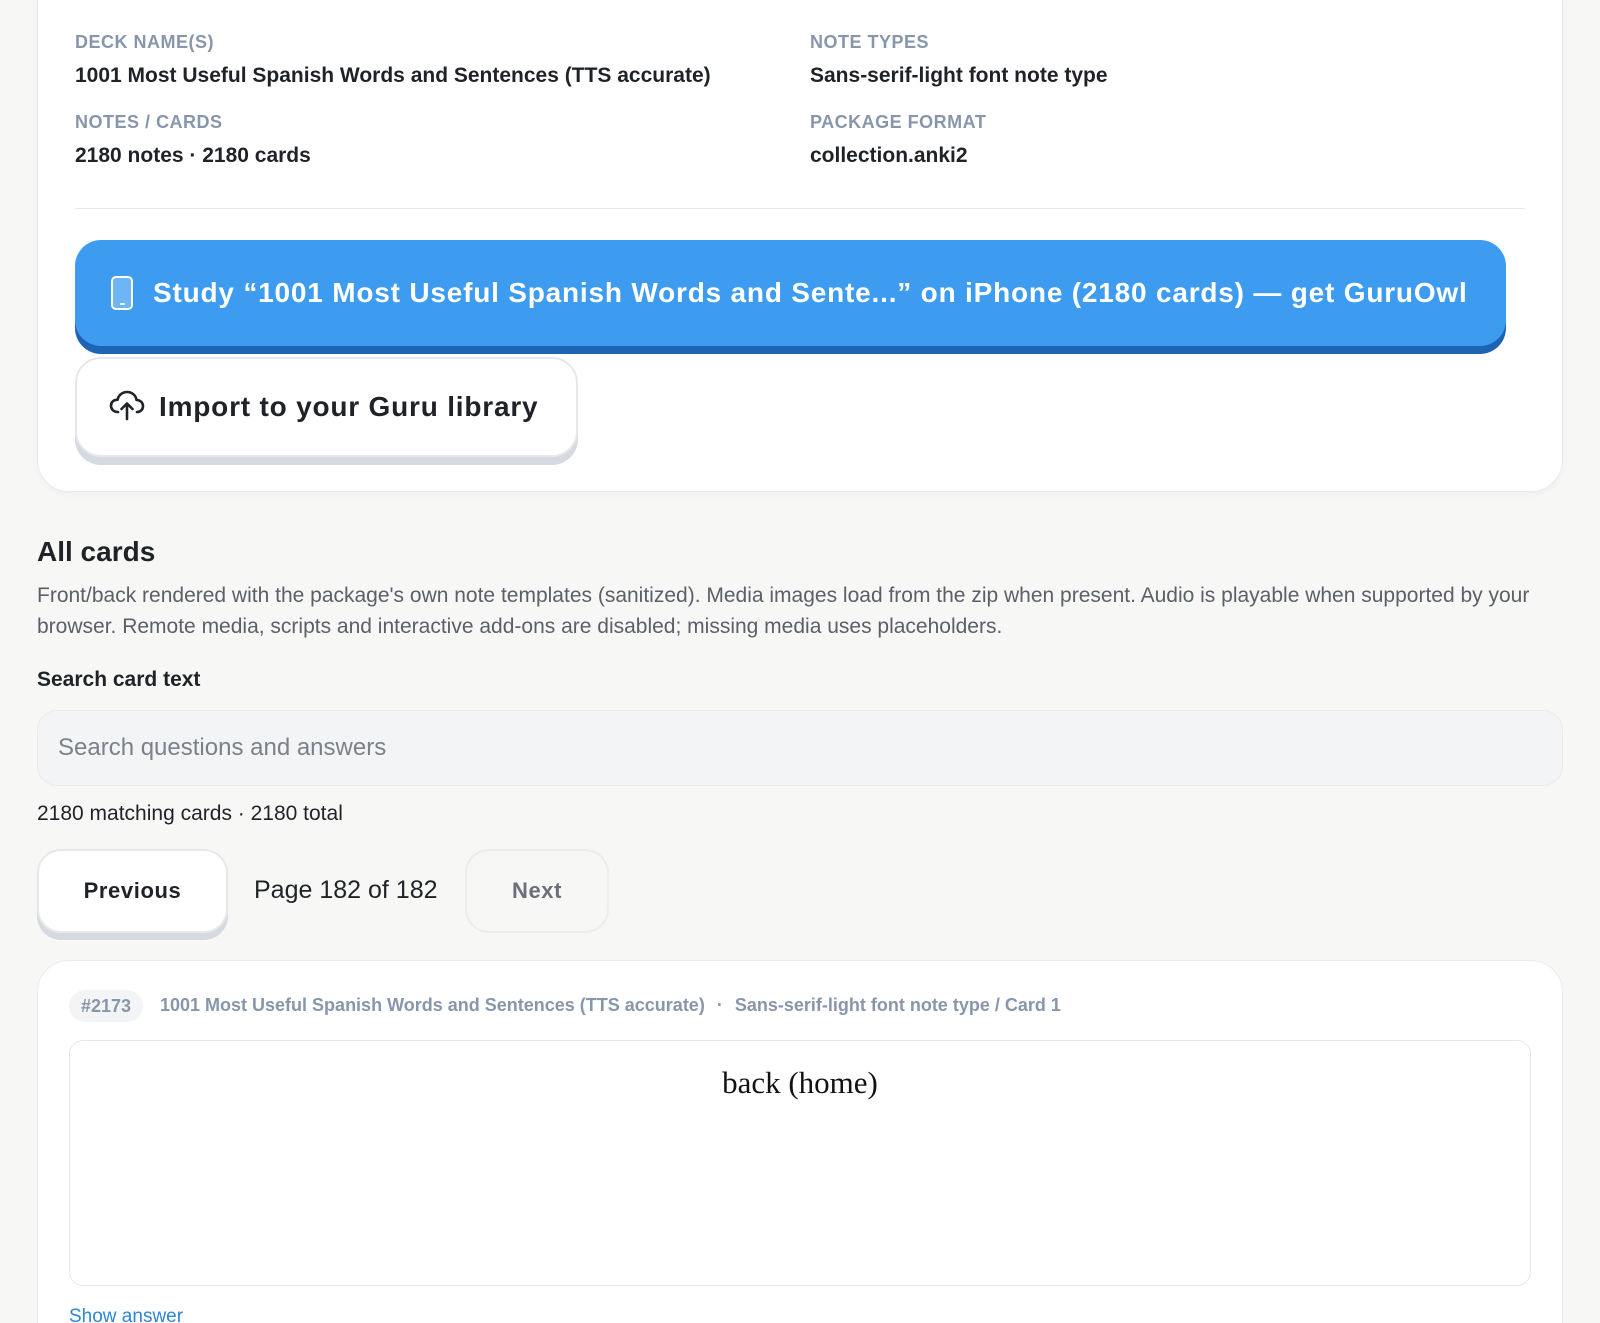 This screenshot has width=1600, height=1323. What do you see at coordinates (800, 208) in the screenshot?
I see `summary-divider` at bounding box center [800, 208].